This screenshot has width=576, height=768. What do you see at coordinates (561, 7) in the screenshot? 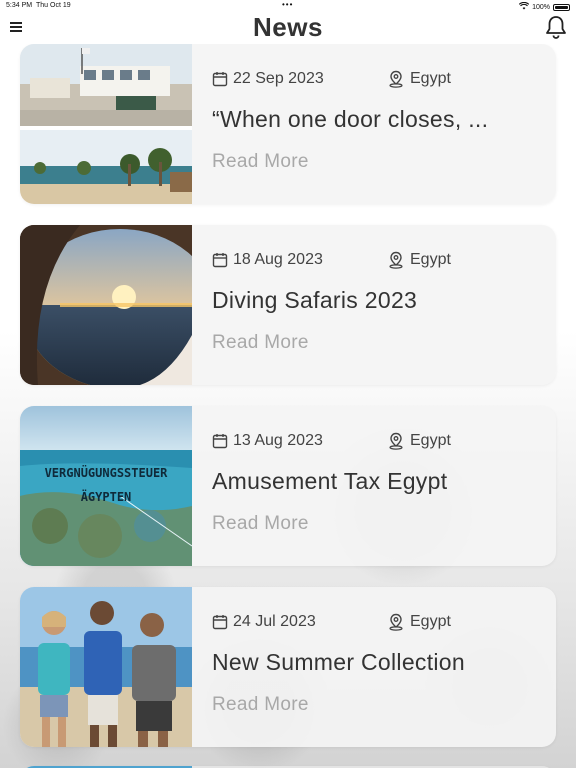
I see `battery-icon` at bounding box center [561, 7].